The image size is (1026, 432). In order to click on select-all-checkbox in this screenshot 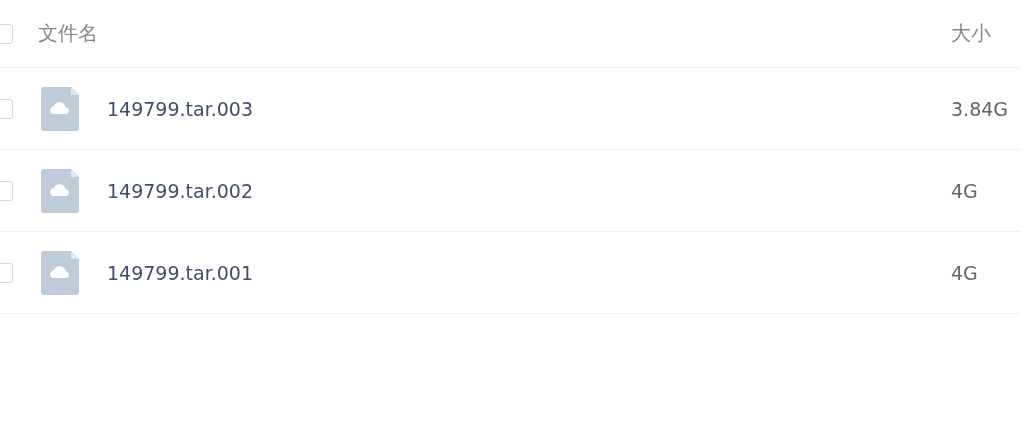, I will do `click(6, 33)`.